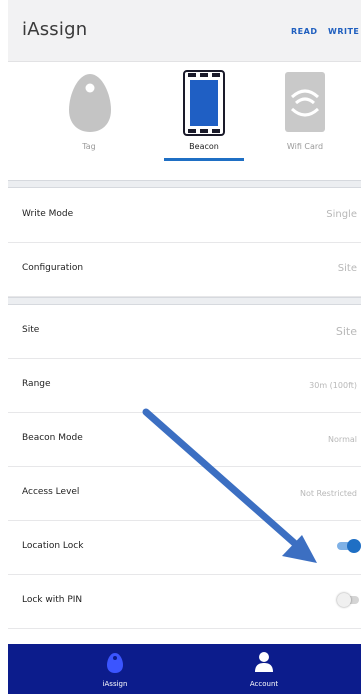 The height and width of the screenshot is (694, 361). I want to click on nav-iassign: iAssign, so click(115, 669).